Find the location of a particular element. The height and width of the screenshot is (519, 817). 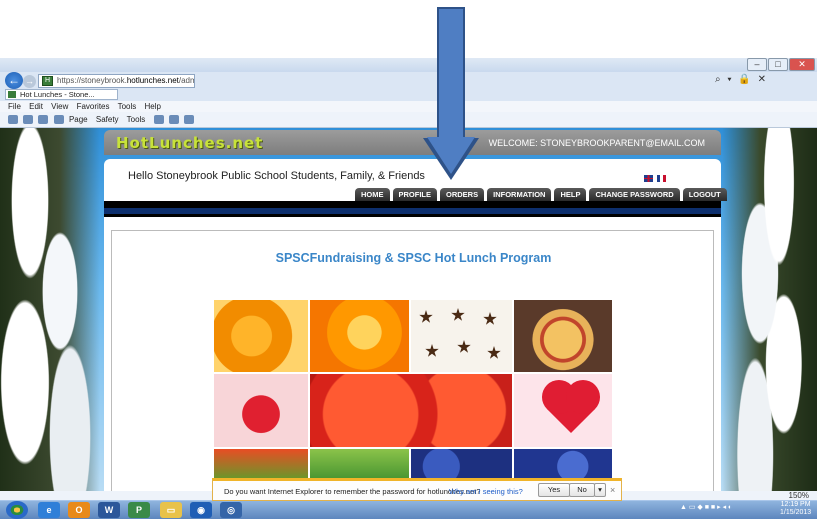

remember-options-dropdown: ▾ is located at coordinates (600, 490).